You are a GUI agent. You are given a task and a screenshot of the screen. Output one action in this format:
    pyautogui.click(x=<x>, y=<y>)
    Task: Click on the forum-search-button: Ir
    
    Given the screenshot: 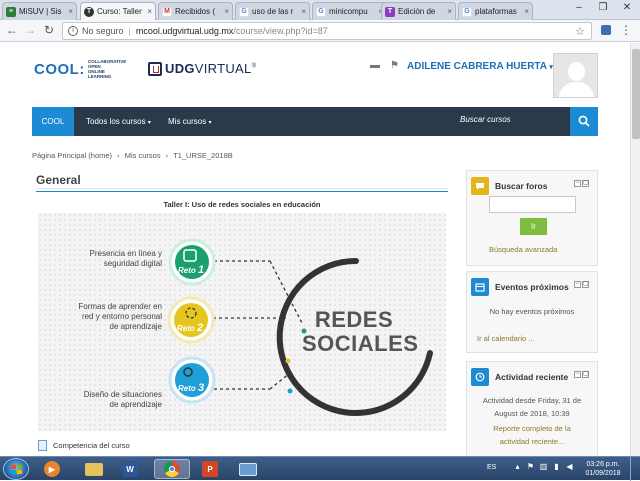 What is the action you would take?
    pyautogui.click(x=533, y=226)
    